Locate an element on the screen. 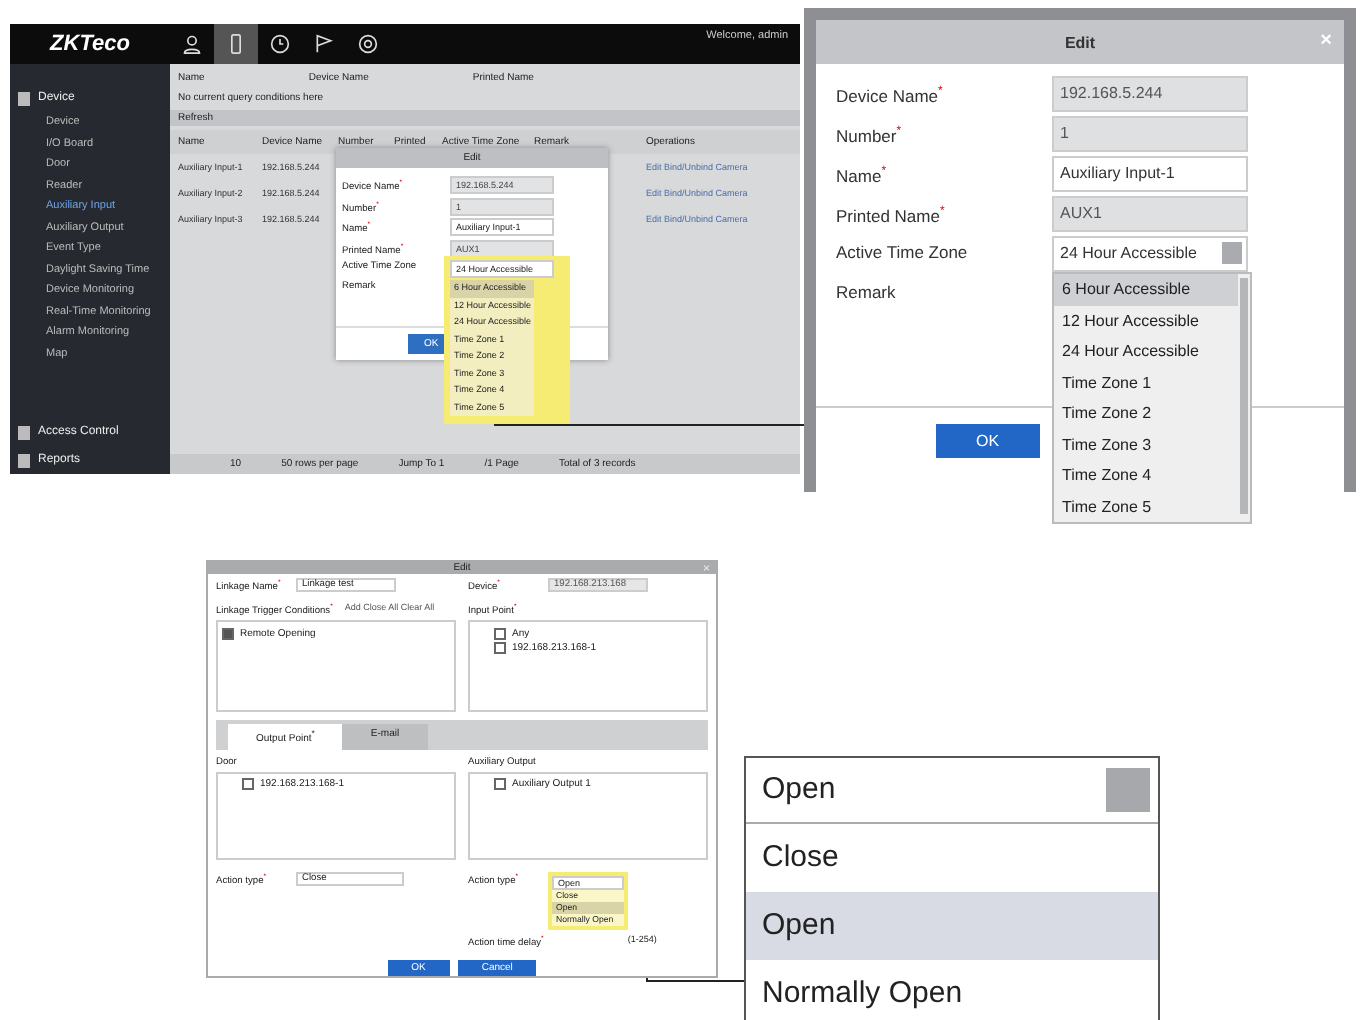 Image resolution: width=1360 pixels, height=1020 pixels. dropdown-option: Time Zone 5 is located at coordinates (1146, 506).